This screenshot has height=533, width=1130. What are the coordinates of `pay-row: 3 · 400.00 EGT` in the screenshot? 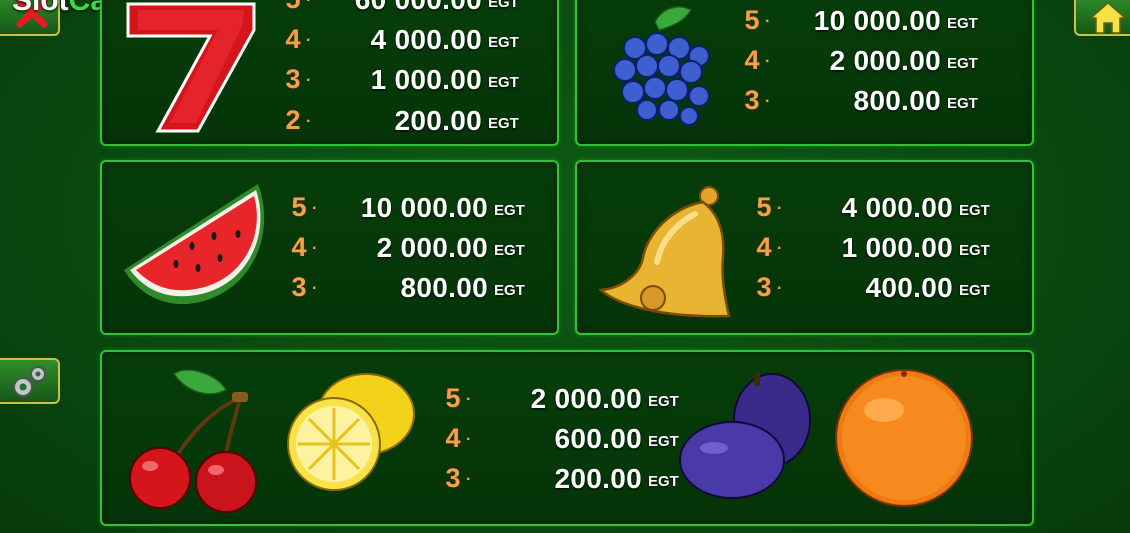 It's located at (883, 290).